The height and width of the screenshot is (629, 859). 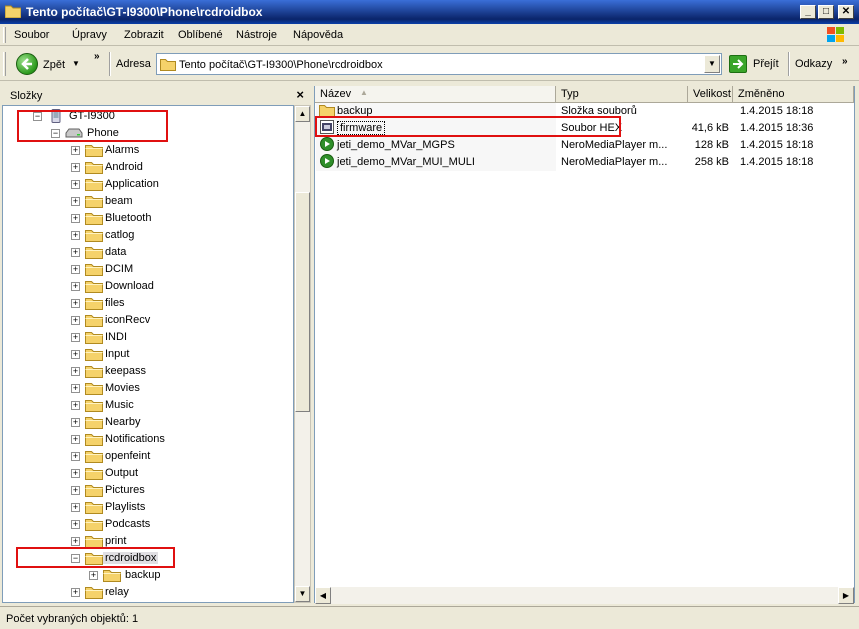 I want to click on tree-node-folder: + DCIM, so click(x=148, y=269).